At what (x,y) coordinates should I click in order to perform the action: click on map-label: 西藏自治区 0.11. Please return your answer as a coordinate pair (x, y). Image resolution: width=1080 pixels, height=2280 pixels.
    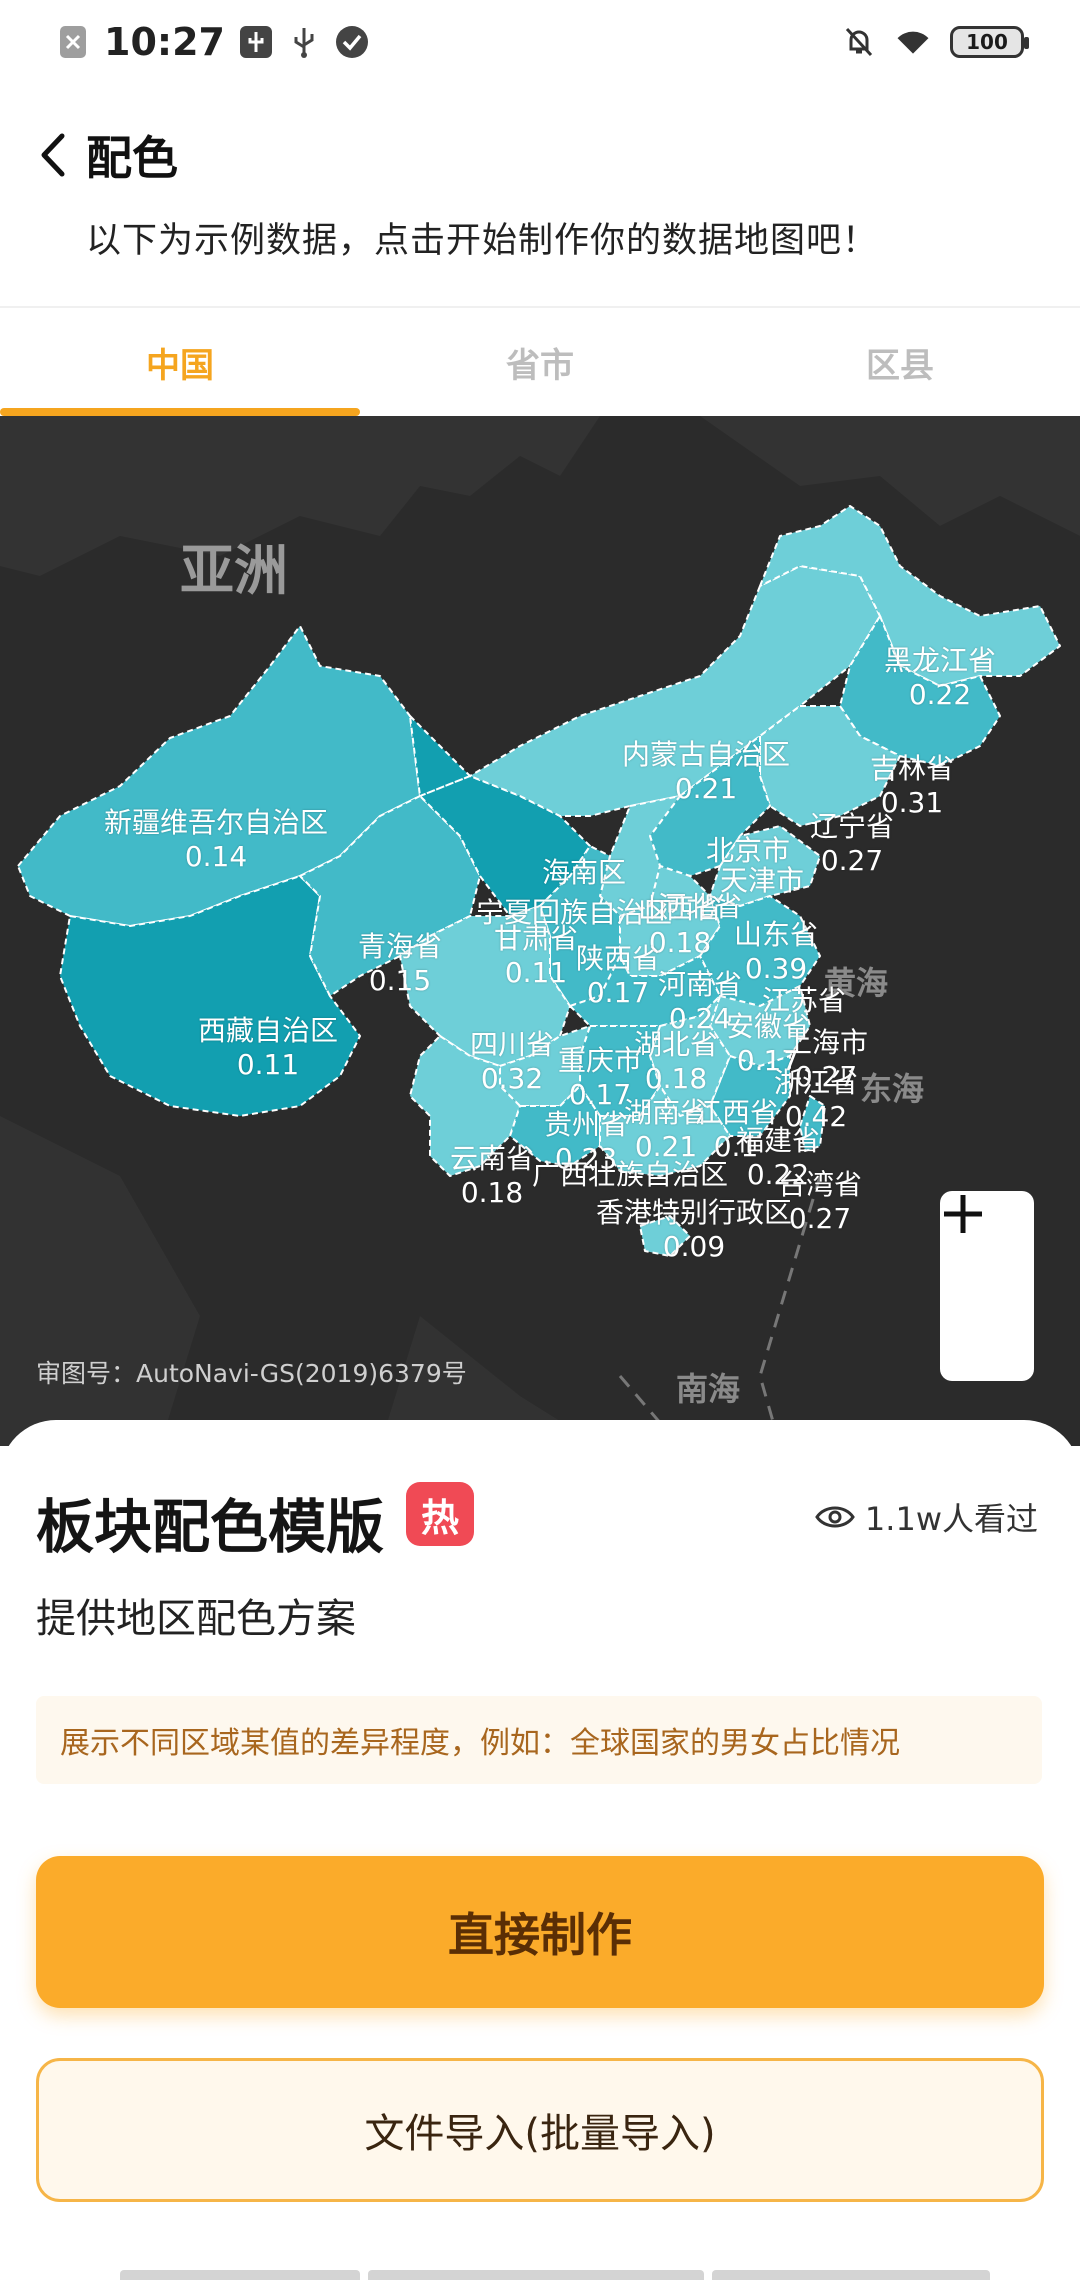
    Looking at the image, I should click on (268, 1047).